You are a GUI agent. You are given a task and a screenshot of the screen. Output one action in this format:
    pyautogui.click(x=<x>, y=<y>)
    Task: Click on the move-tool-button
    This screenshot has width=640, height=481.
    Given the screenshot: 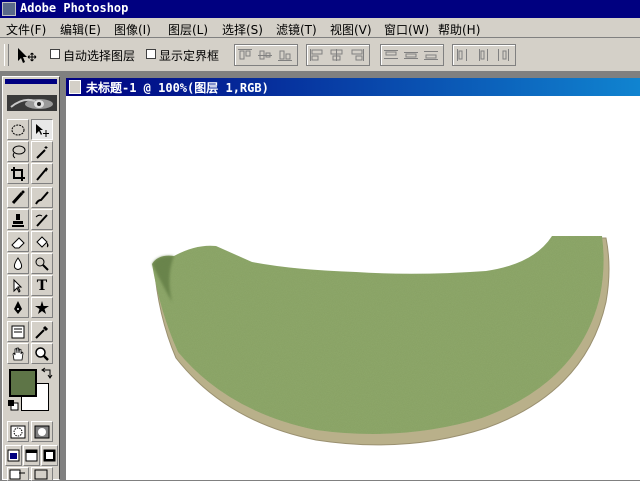 What is the action you would take?
    pyautogui.click(x=42, y=129)
    